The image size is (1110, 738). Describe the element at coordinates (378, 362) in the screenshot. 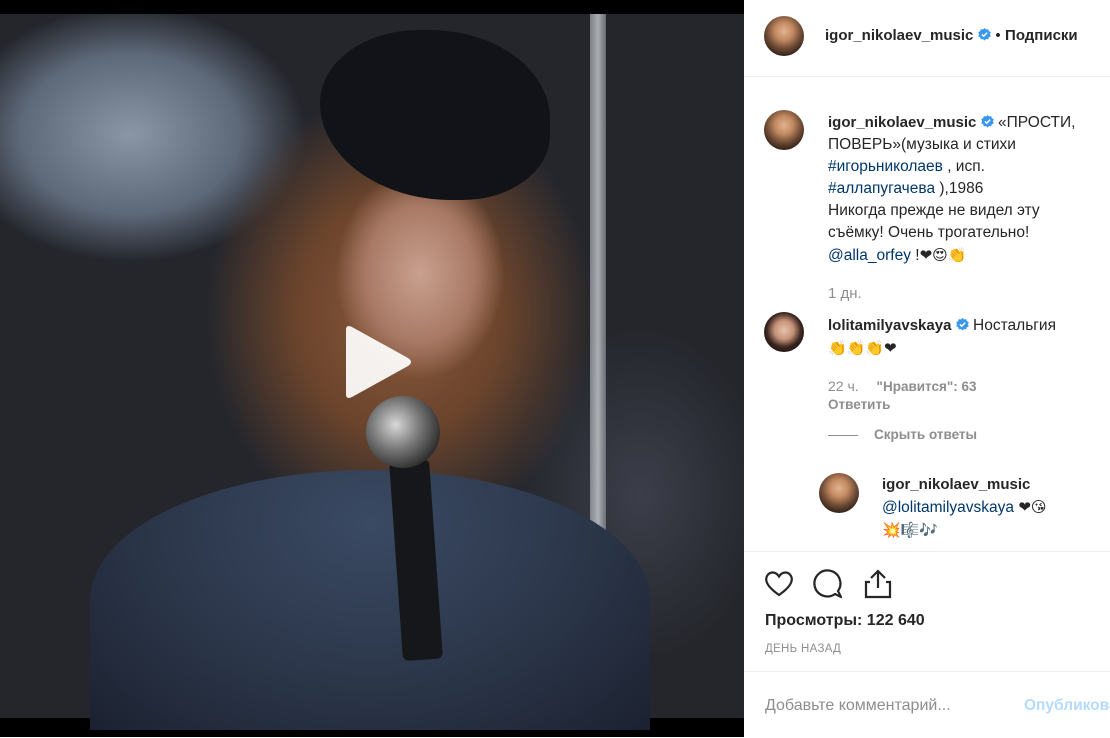

I see `play-icon` at that location.